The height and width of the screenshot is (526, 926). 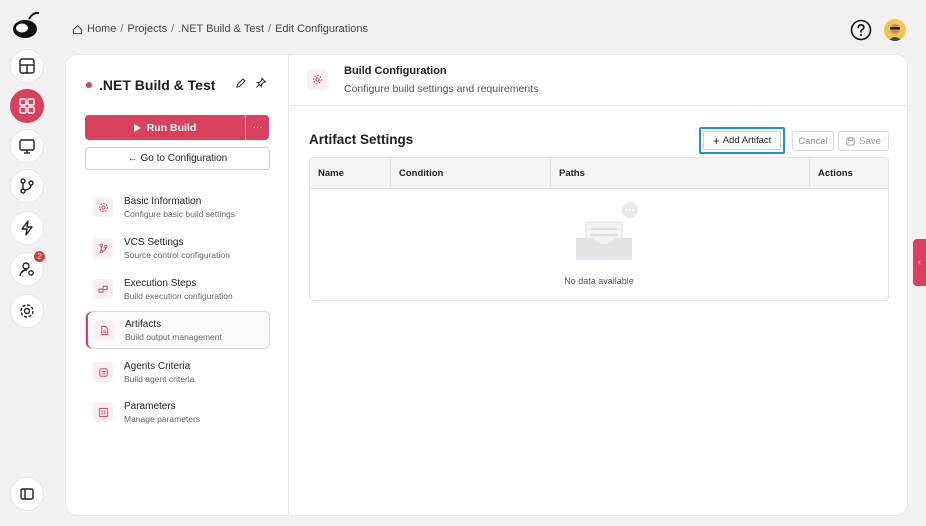 What do you see at coordinates (157, 85) in the screenshot?
I see `project-title-text: .NET Build & Test` at bounding box center [157, 85].